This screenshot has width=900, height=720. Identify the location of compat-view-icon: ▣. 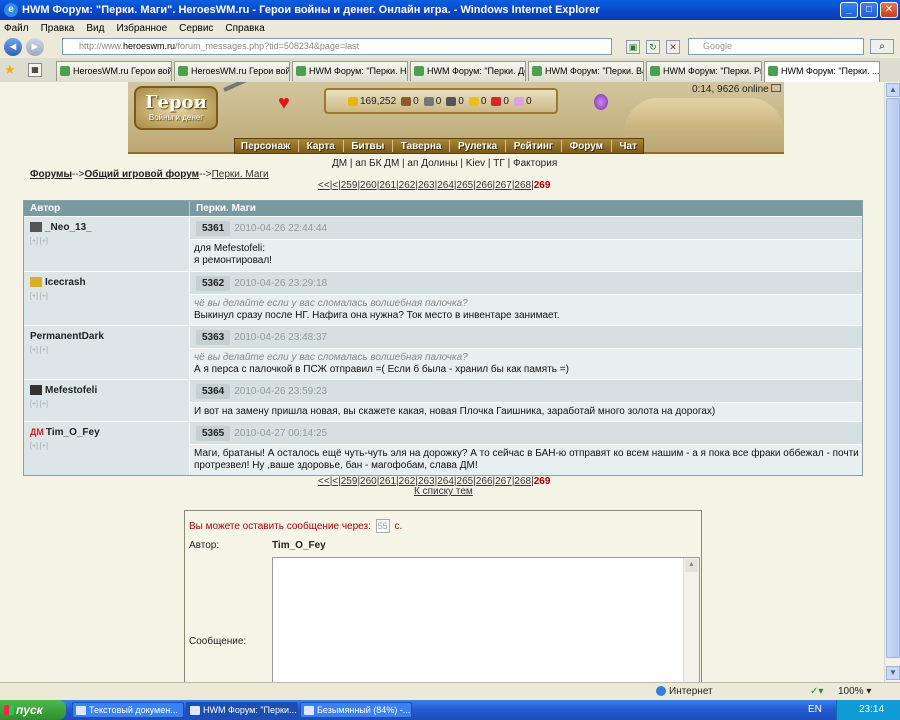
(633, 47).